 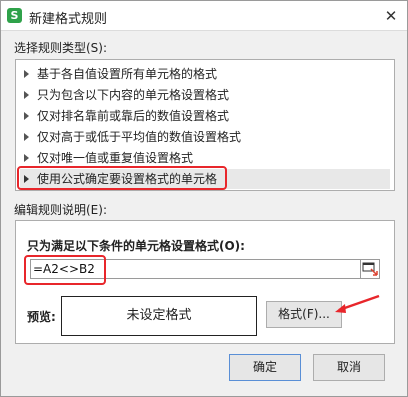 What do you see at coordinates (60, 210) in the screenshot?
I see `rule-description-label: 编辑规则说明(E):` at bounding box center [60, 210].